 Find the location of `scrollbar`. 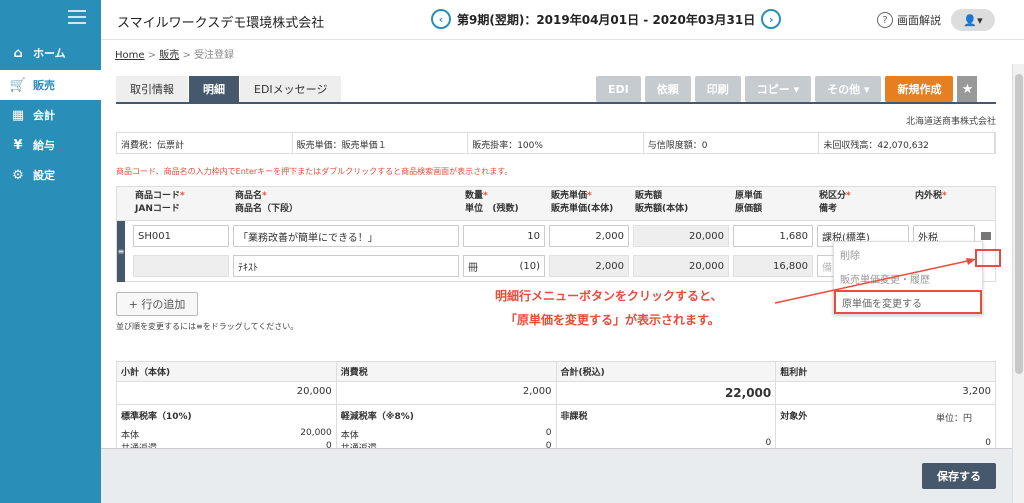

scrollbar is located at coordinates (1018, 283).